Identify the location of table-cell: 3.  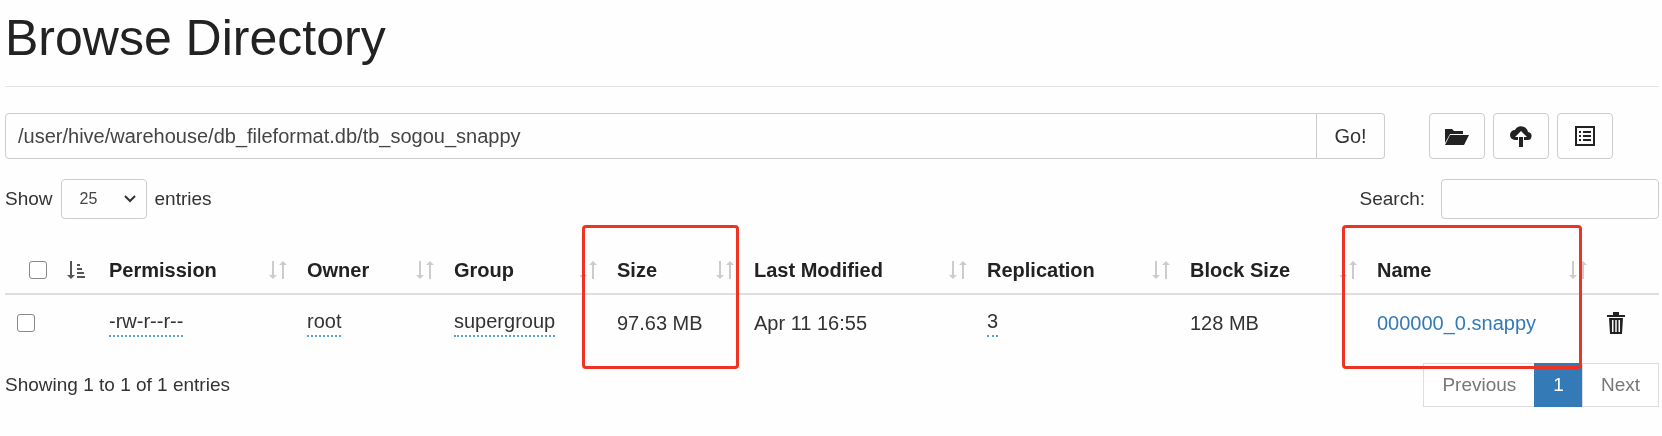
(993, 323).